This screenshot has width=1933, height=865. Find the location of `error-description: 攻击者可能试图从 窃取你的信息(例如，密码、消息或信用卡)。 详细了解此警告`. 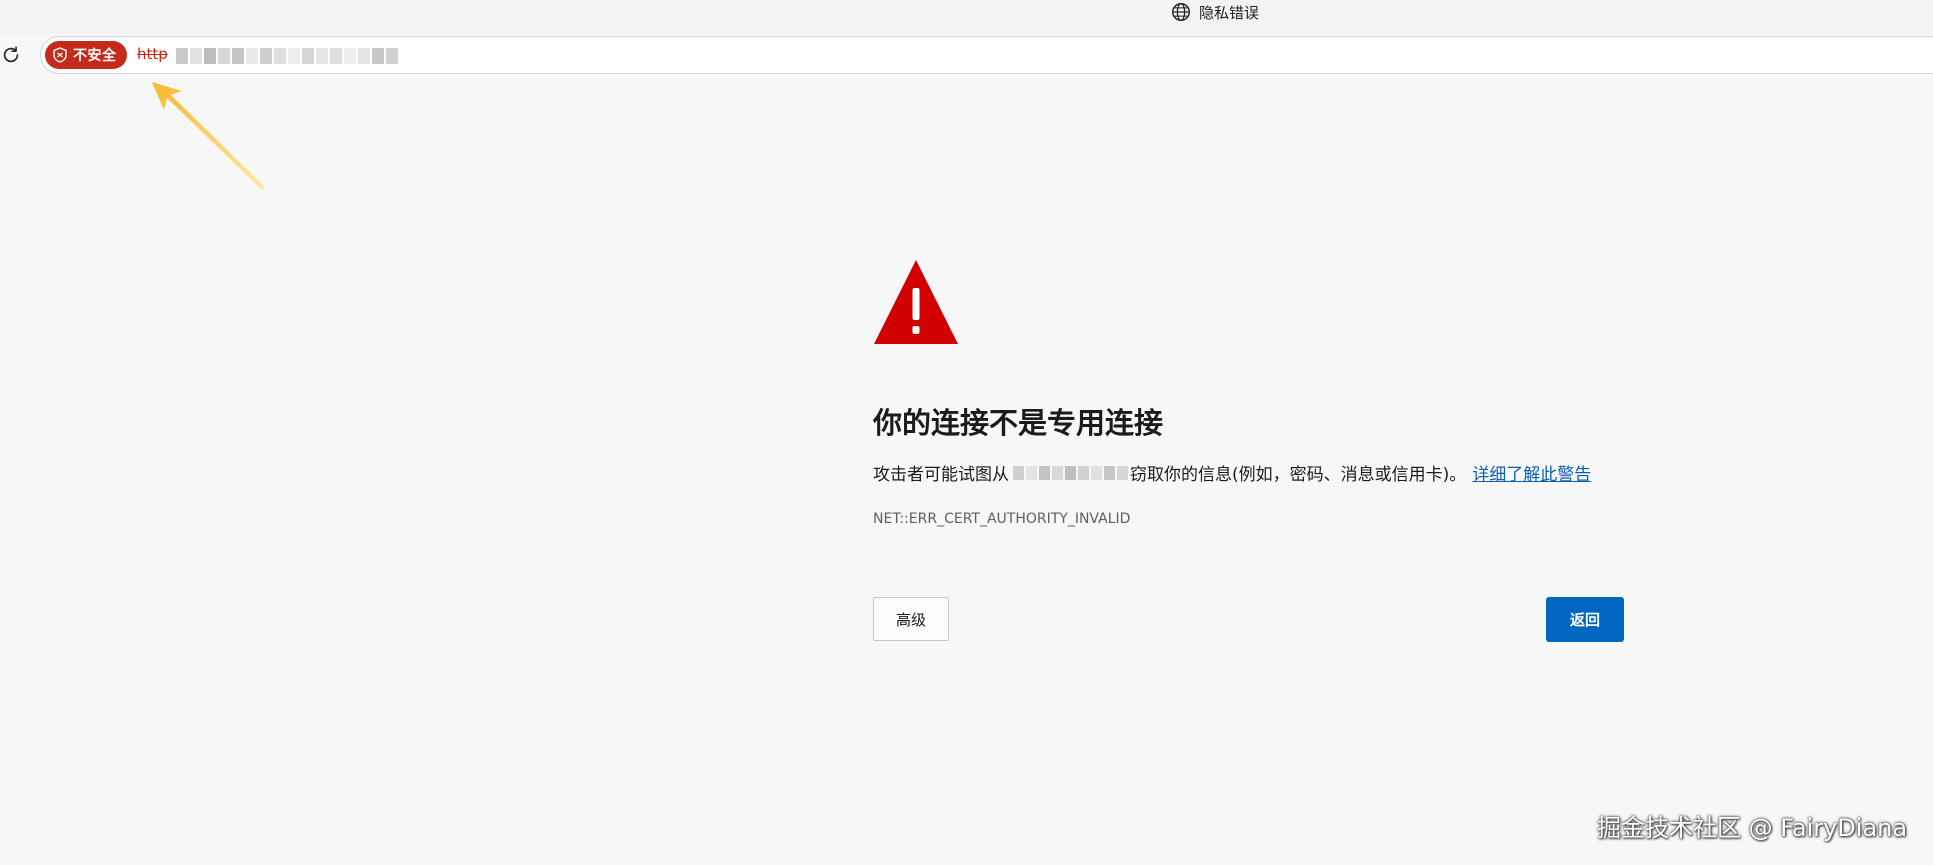

error-description: 攻击者可能试图从 窃取你的信息(例如，密码、消息或信用卡)。 详细了解此警告 is located at coordinates (1232, 472).